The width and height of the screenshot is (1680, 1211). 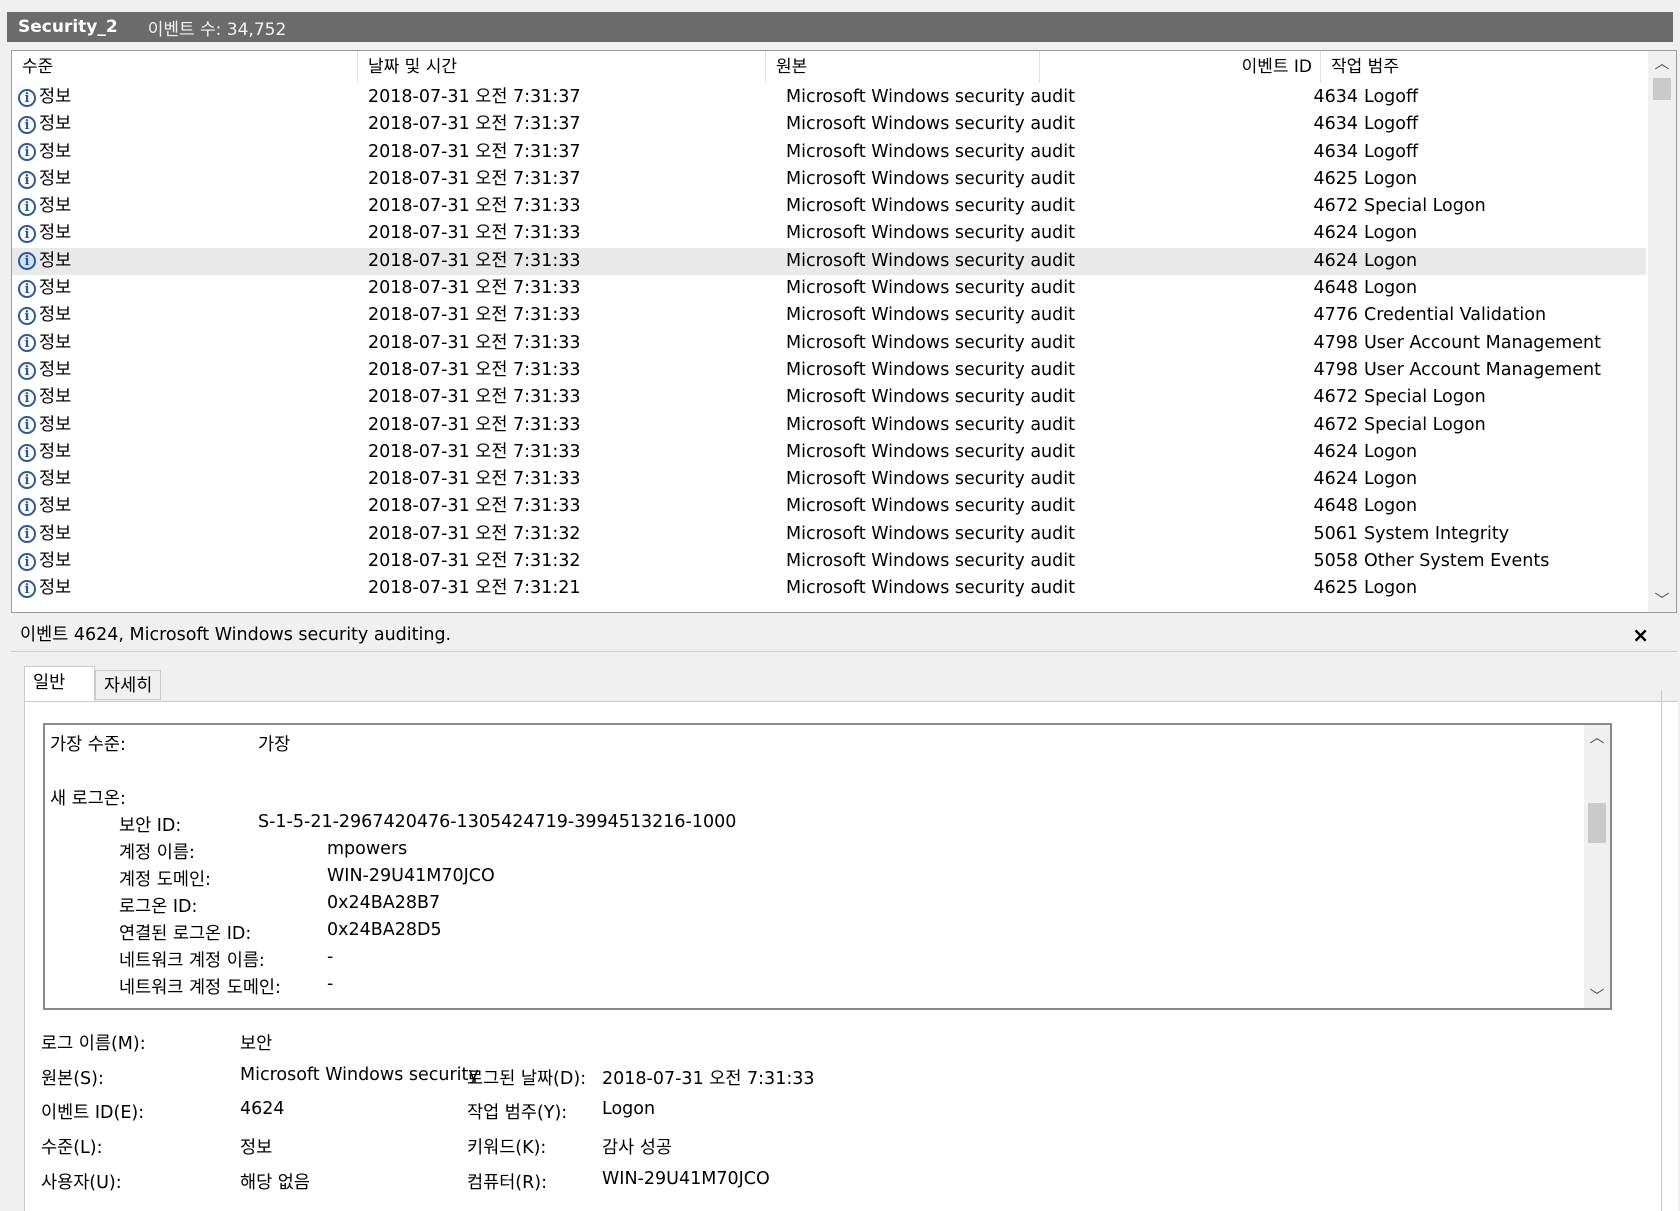 What do you see at coordinates (1391, 151) in the screenshot?
I see `category-cell: Logoff` at bounding box center [1391, 151].